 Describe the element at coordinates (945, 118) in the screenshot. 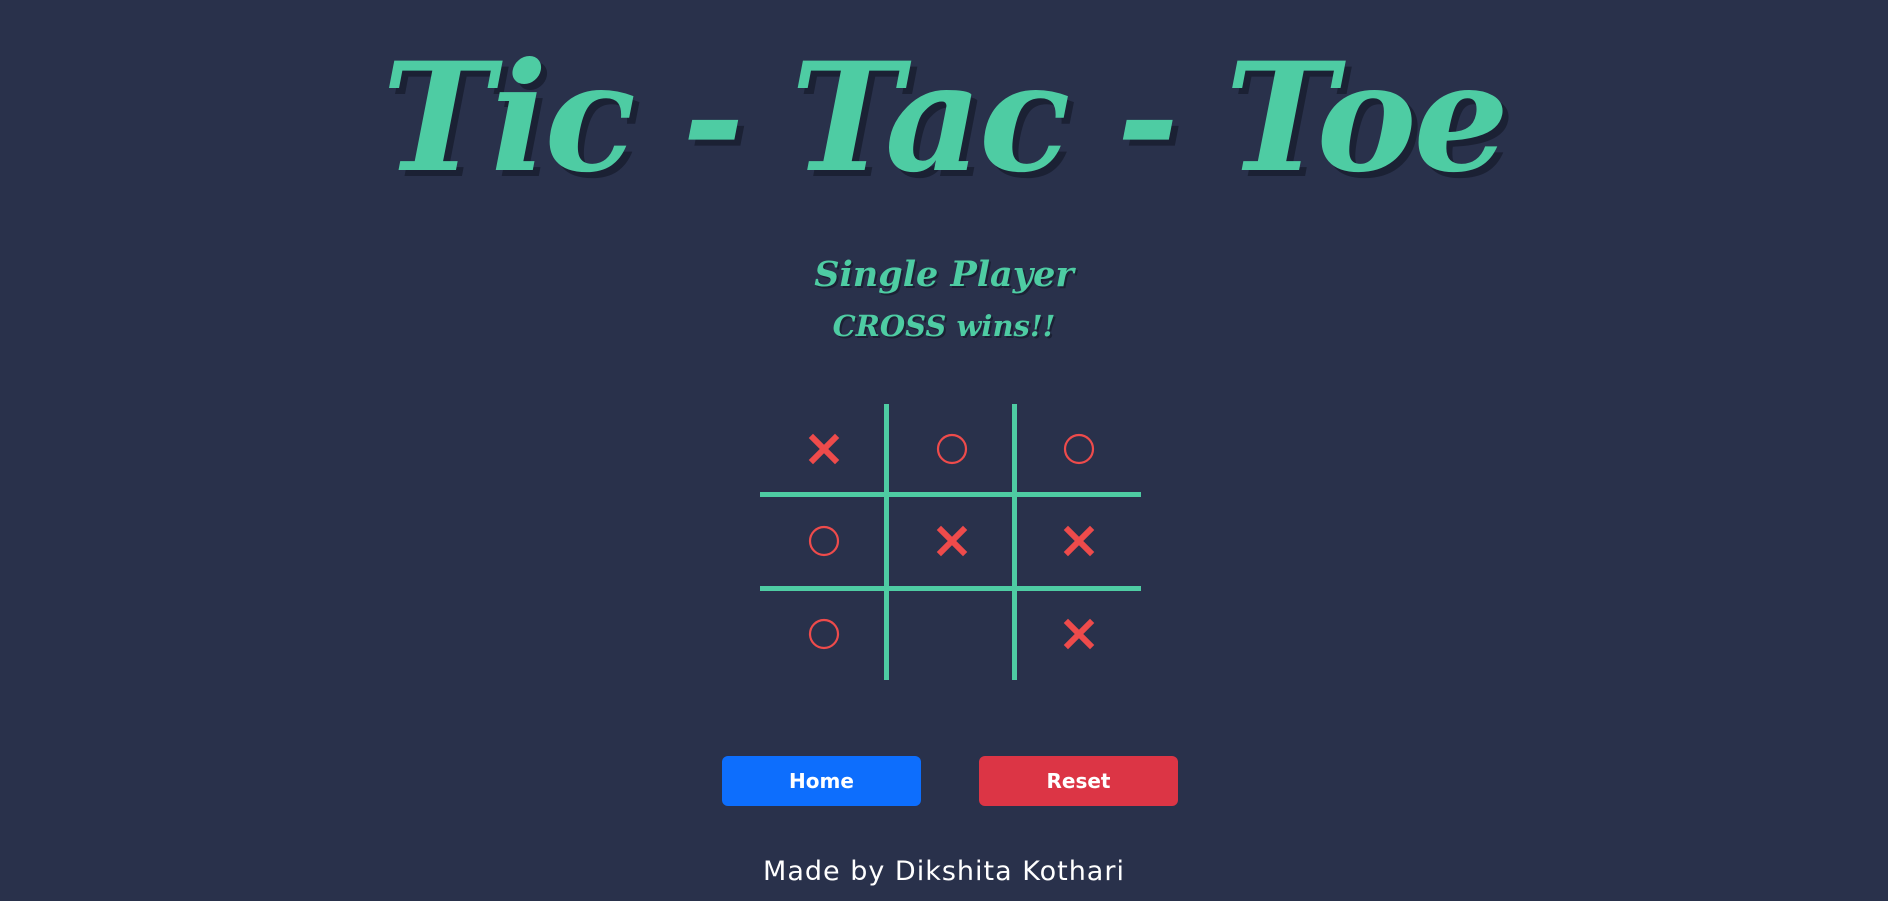

I see `game-title: Tic - Tac - Toe` at that location.